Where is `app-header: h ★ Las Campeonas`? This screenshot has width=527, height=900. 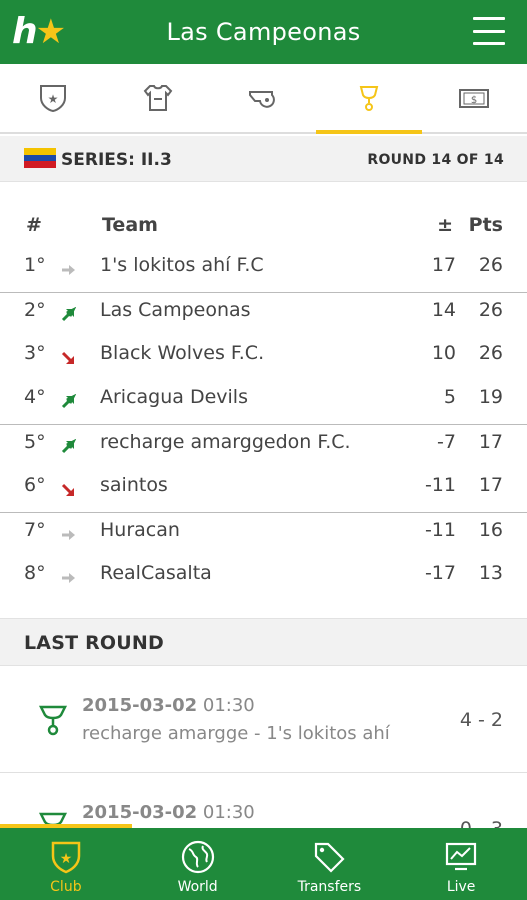
app-header: h ★ Las Campeonas is located at coordinates (263, 32).